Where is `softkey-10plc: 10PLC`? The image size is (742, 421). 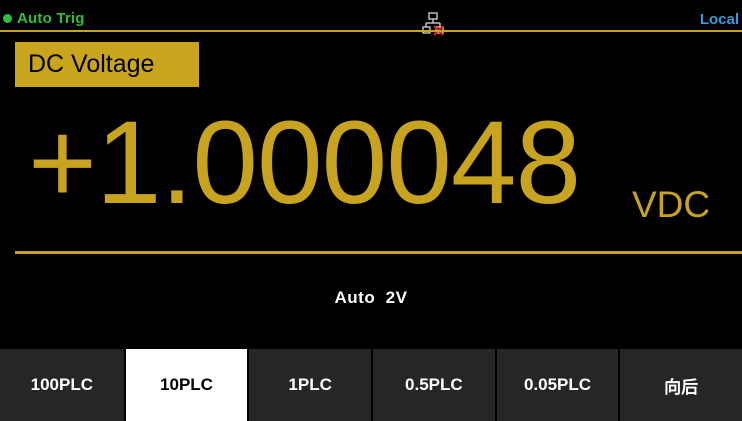
softkey-10plc: 10PLC is located at coordinates (186, 385).